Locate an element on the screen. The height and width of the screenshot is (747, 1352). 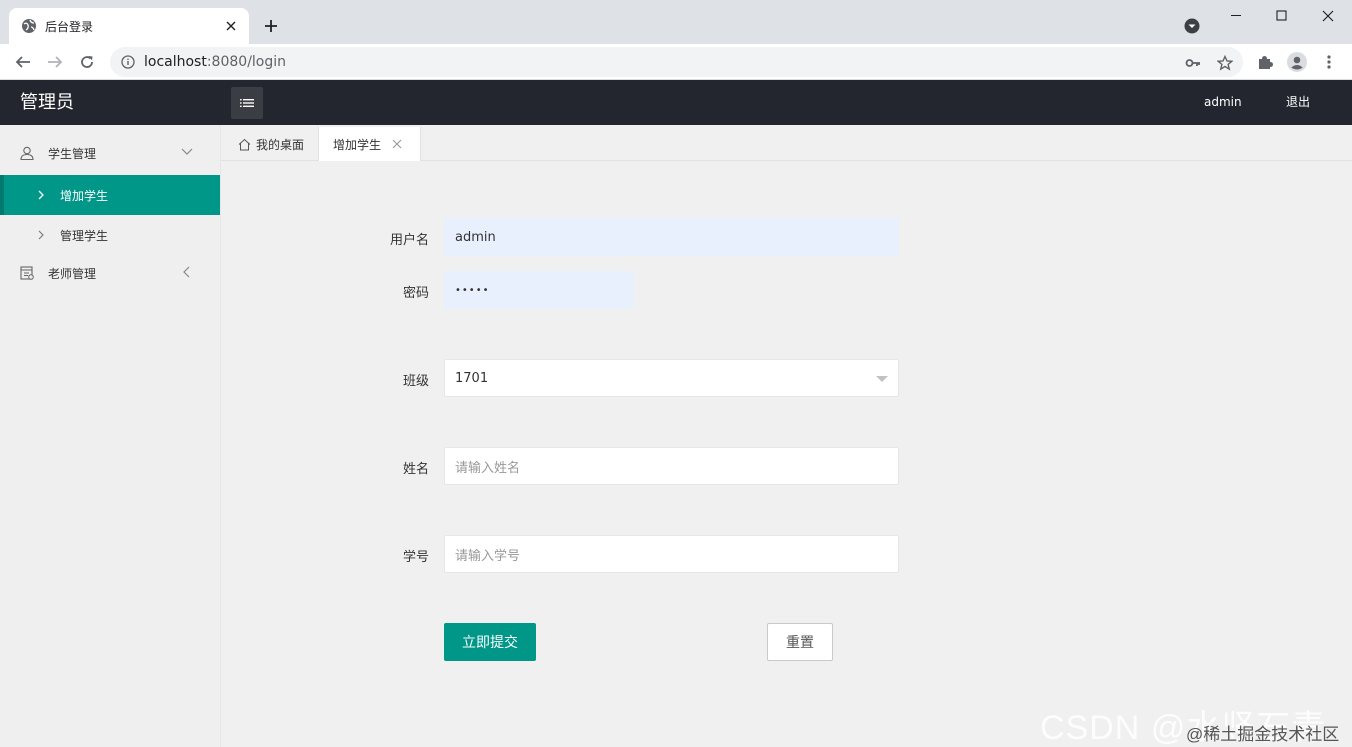
maximize-icon is located at coordinates (1282, 16).